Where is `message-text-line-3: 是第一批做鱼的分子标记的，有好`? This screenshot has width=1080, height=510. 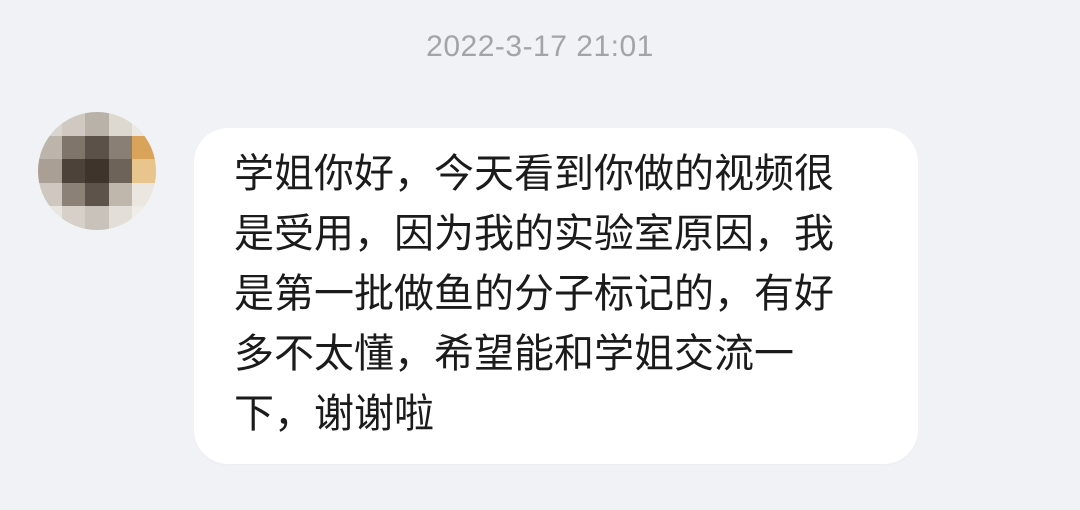 message-text-line-3: 是第一批做鱼的分子标记的，有好 is located at coordinates (534, 294).